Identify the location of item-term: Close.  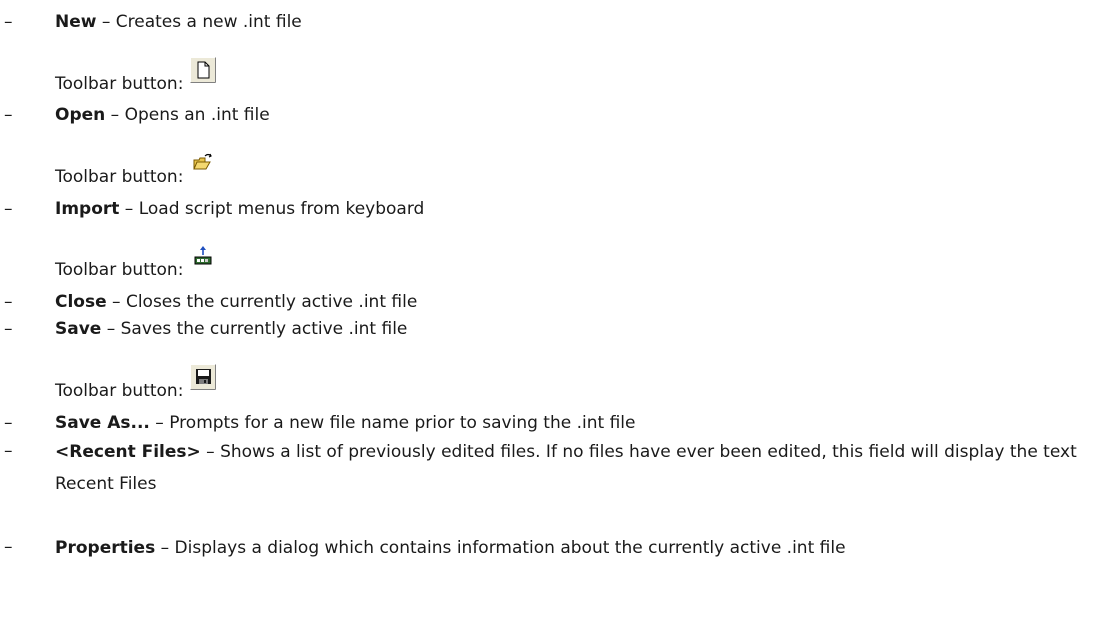
(81, 302).